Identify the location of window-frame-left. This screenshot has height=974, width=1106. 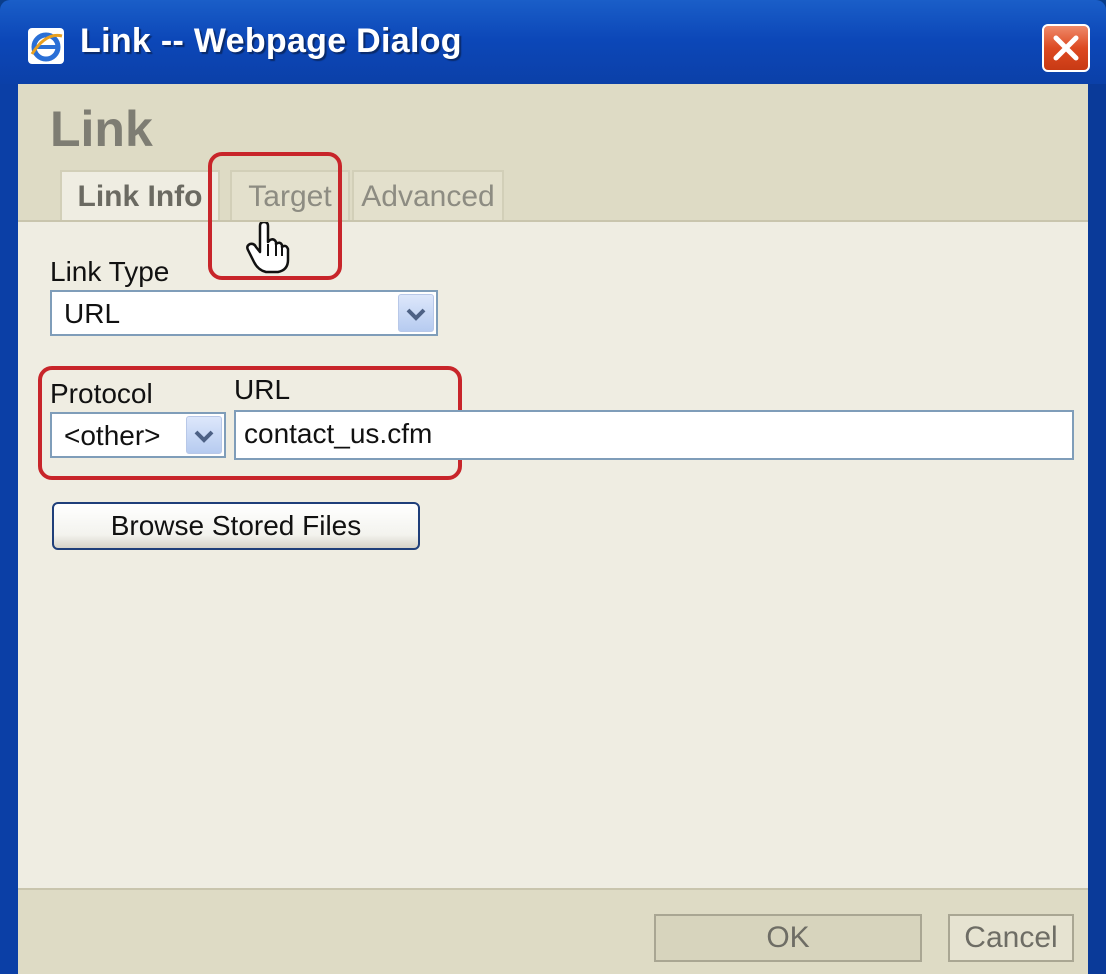
(9, 529).